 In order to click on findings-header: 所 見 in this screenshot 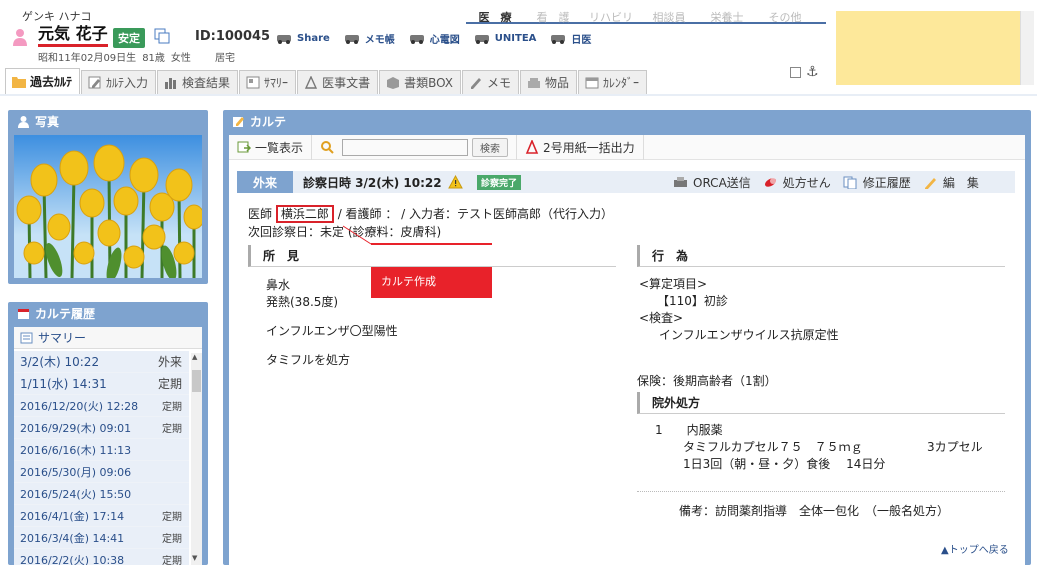, I will do `click(432, 256)`.